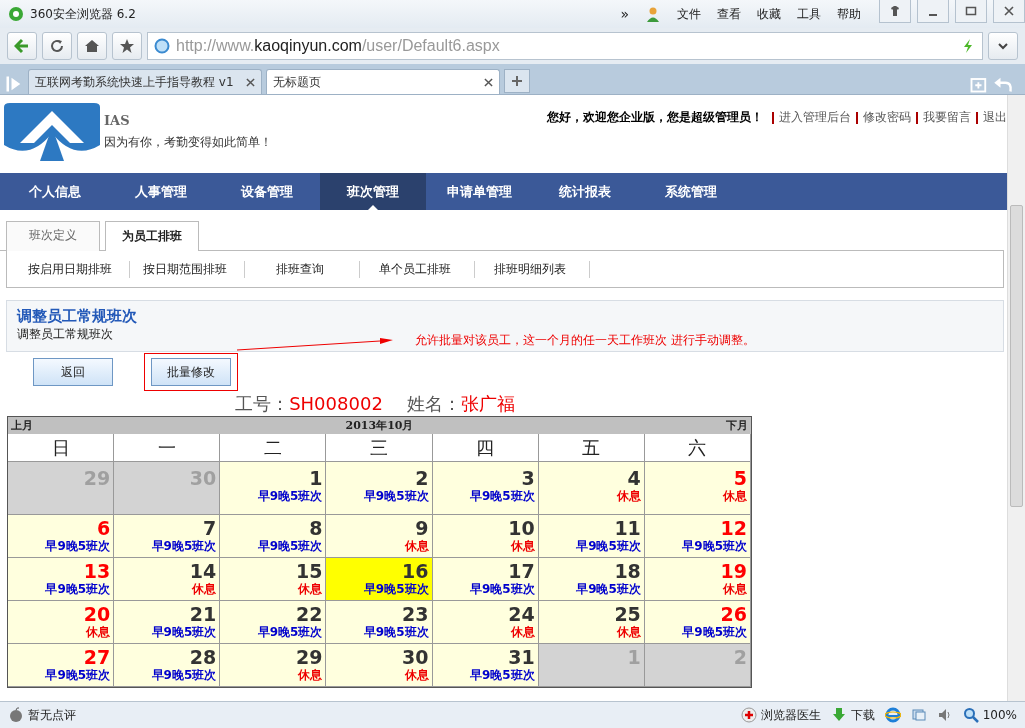 This screenshot has height=728, width=1025. Describe the element at coordinates (379, 622) in the screenshot. I see `calendar-day: 23 早9晚5班次` at that location.